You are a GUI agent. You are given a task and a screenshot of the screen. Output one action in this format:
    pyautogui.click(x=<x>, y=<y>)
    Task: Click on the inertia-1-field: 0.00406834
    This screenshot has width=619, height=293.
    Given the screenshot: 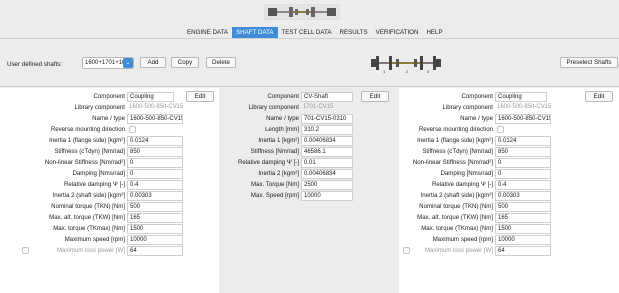 What is the action you would take?
    pyautogui.click(x=327, y=141)
    